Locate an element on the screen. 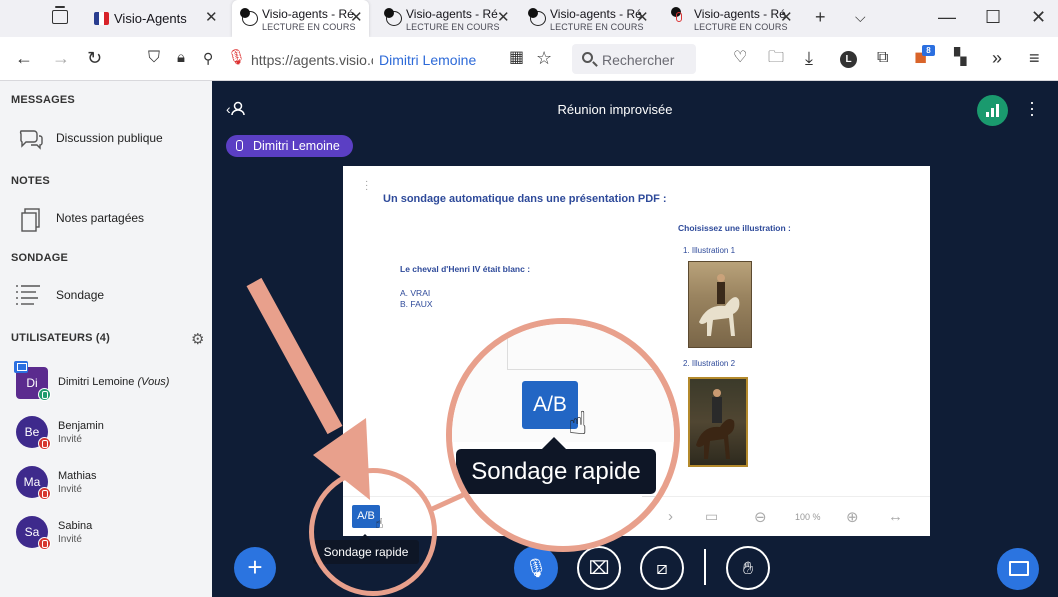 The height and width of the screenshot is (597, 1058). browser-tab: Visio-Agents ✕ is located at coordinates (155, 18).